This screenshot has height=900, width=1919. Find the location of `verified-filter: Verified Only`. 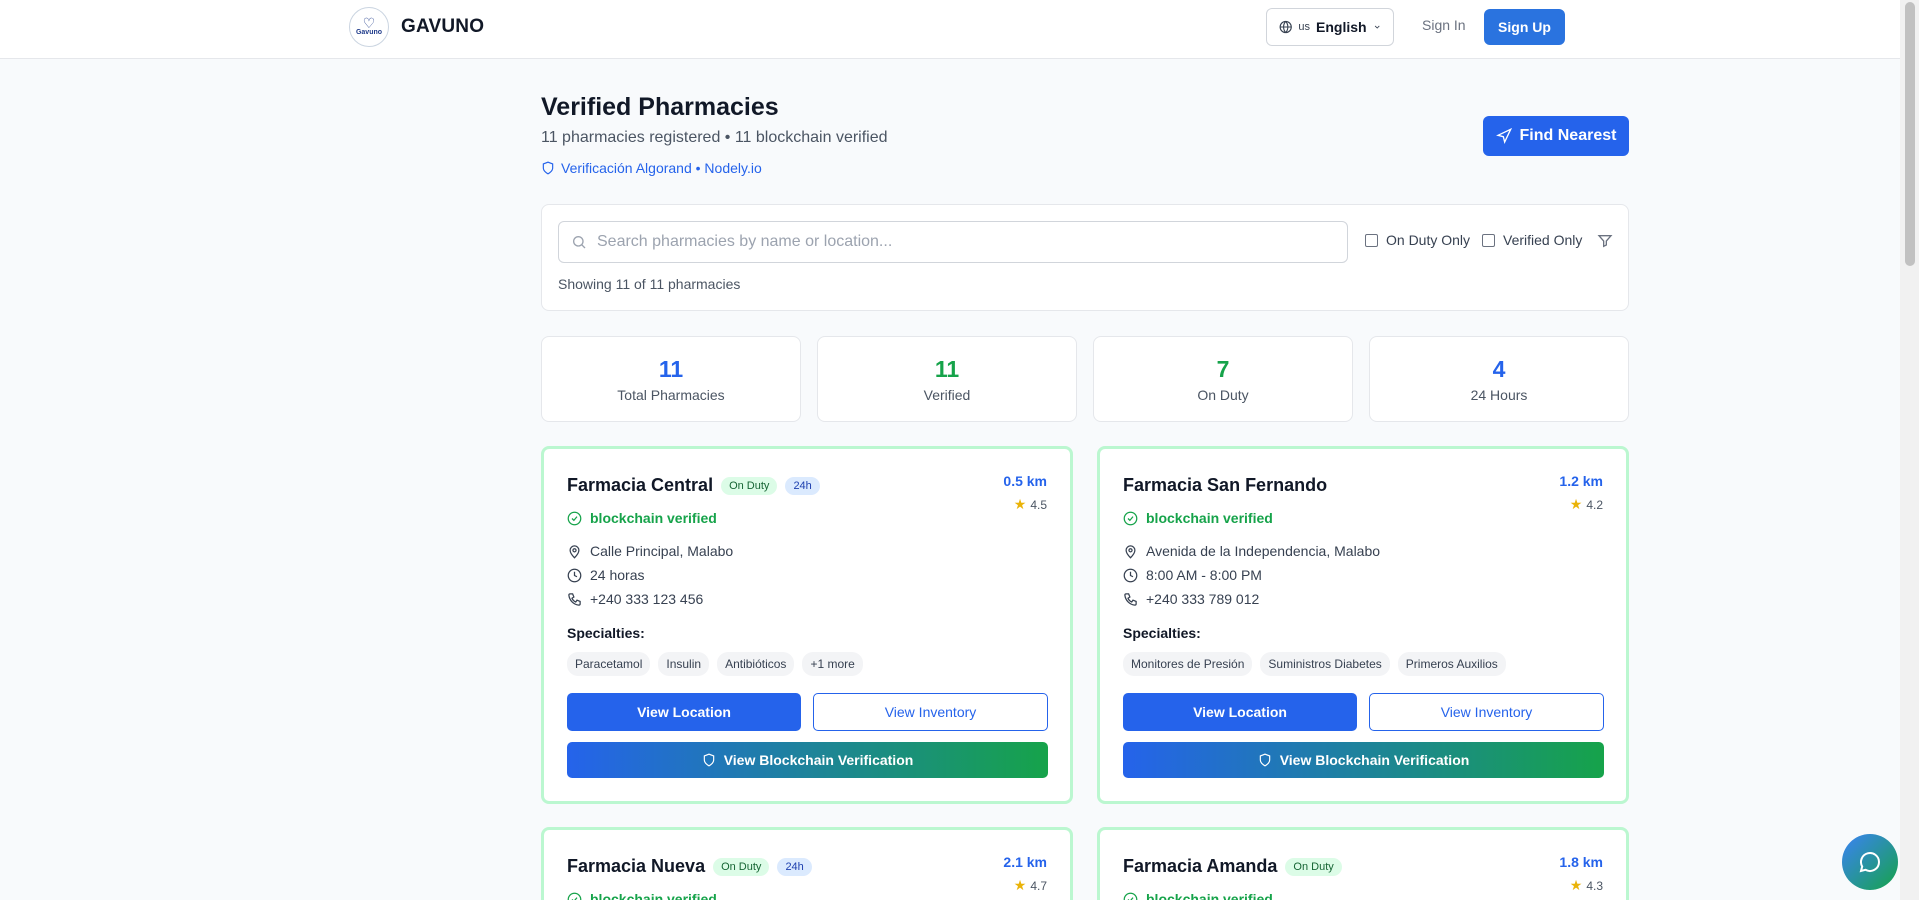

verified-filter: Verified Only is located at coordinates (1532, 240).